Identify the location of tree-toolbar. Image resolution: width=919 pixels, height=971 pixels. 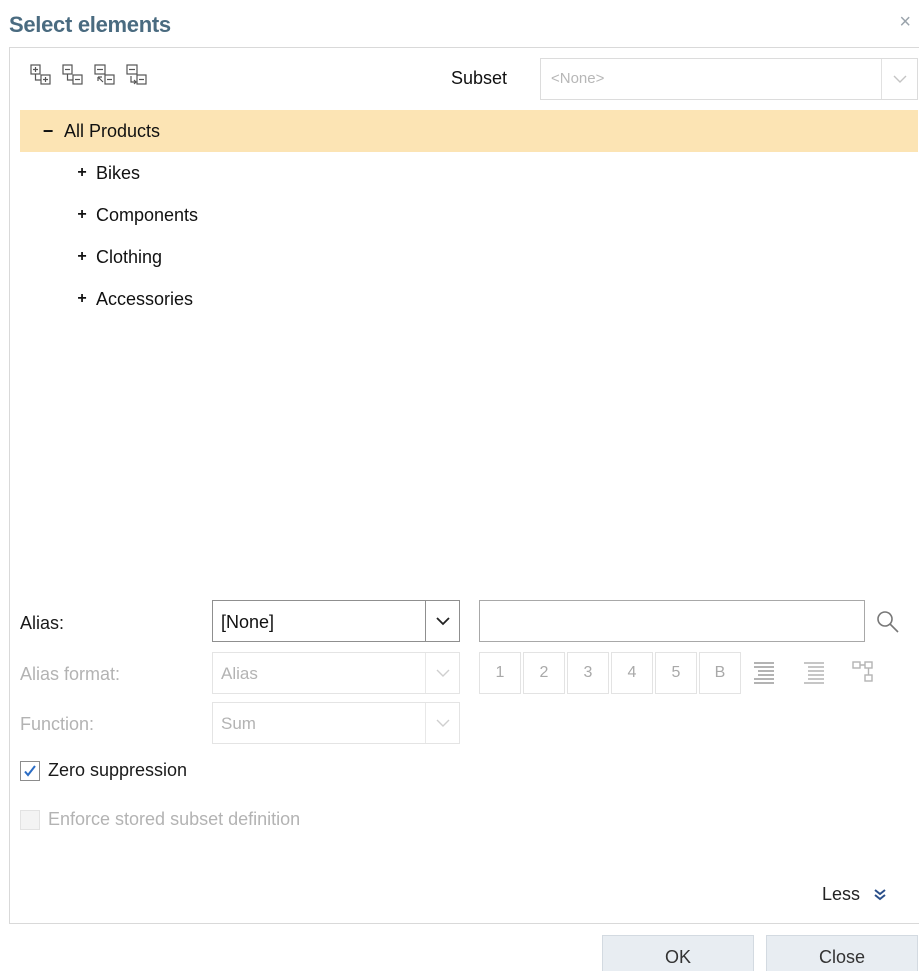
(89, 75).